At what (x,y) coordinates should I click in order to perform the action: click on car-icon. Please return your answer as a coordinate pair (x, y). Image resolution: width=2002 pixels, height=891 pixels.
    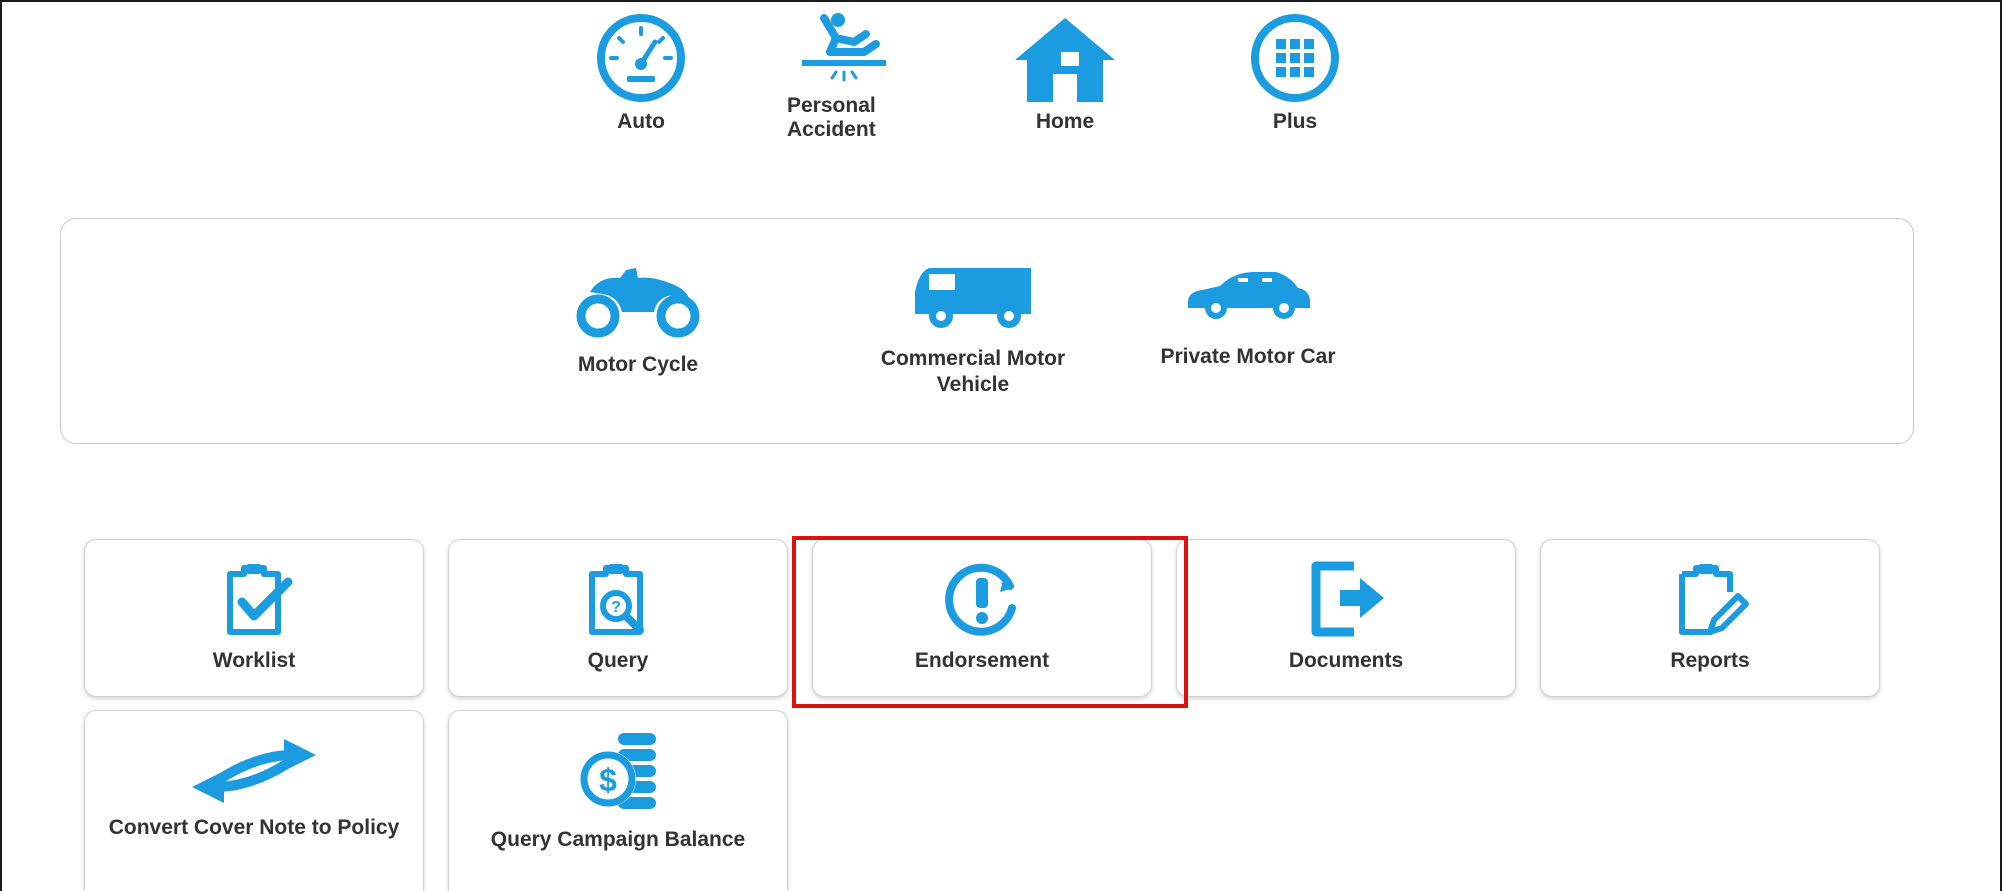
    Looking at the image, I should click on (1249, 295).